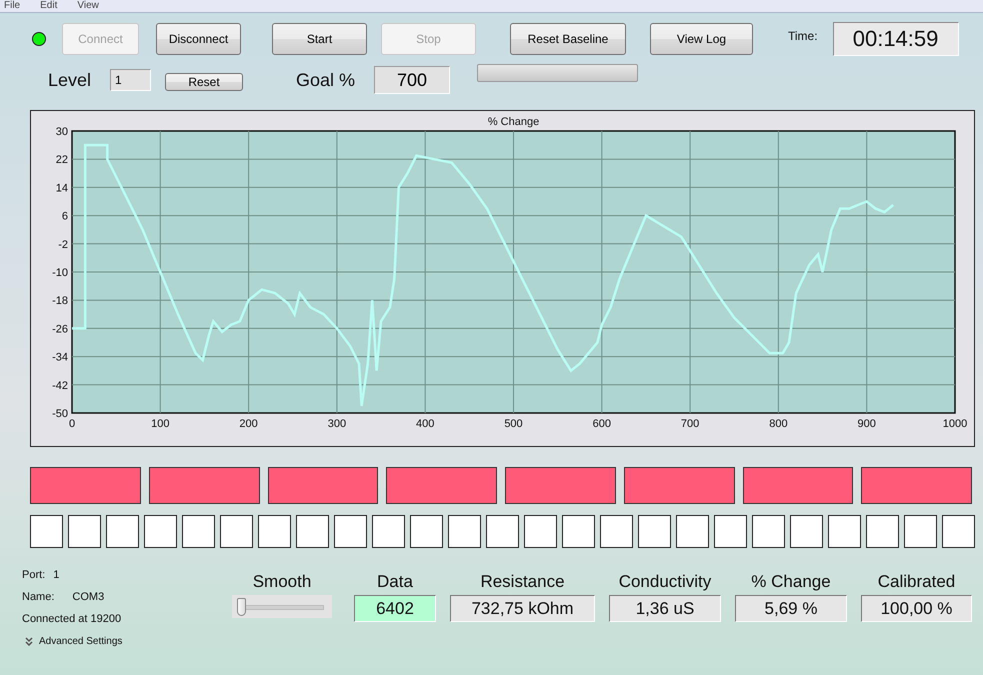  Describe the element at coordinates (60, 273) in the screenshot. I see `y-tick-label: -10` at that location.